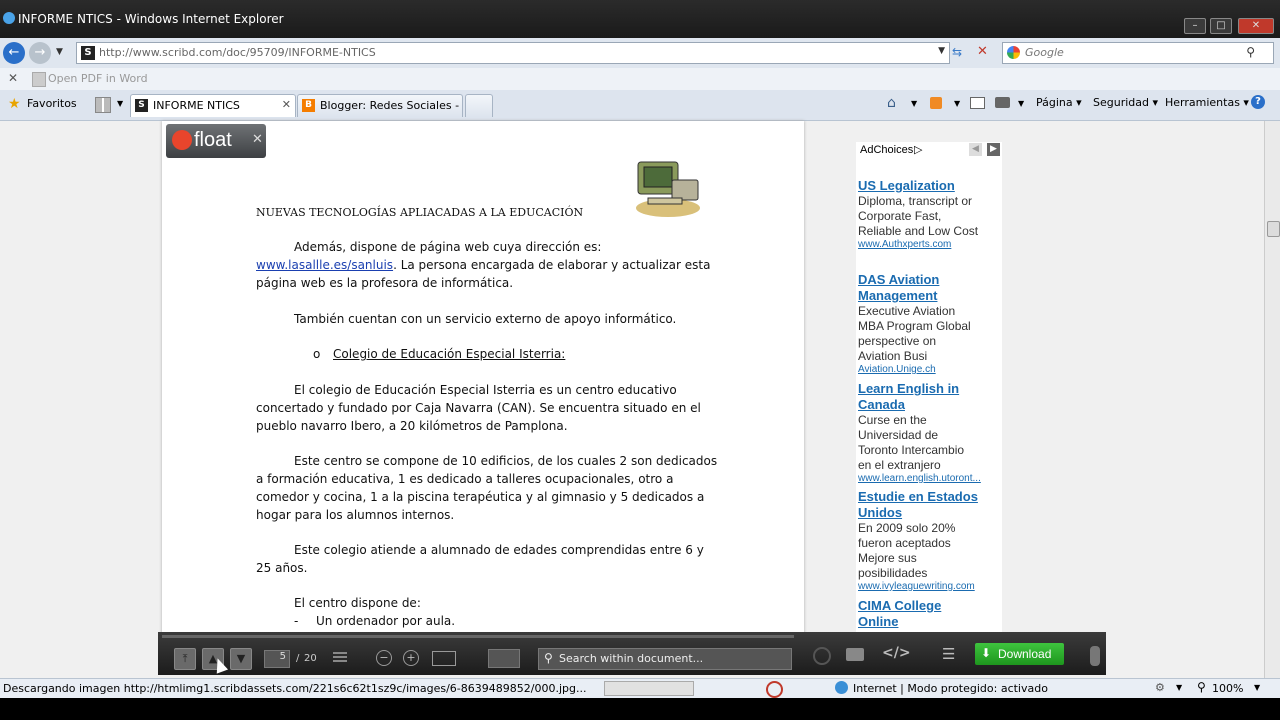 This screenshot has width=1280, height=720. I want to click on vertical-scrollbar, so click(1272, 400).